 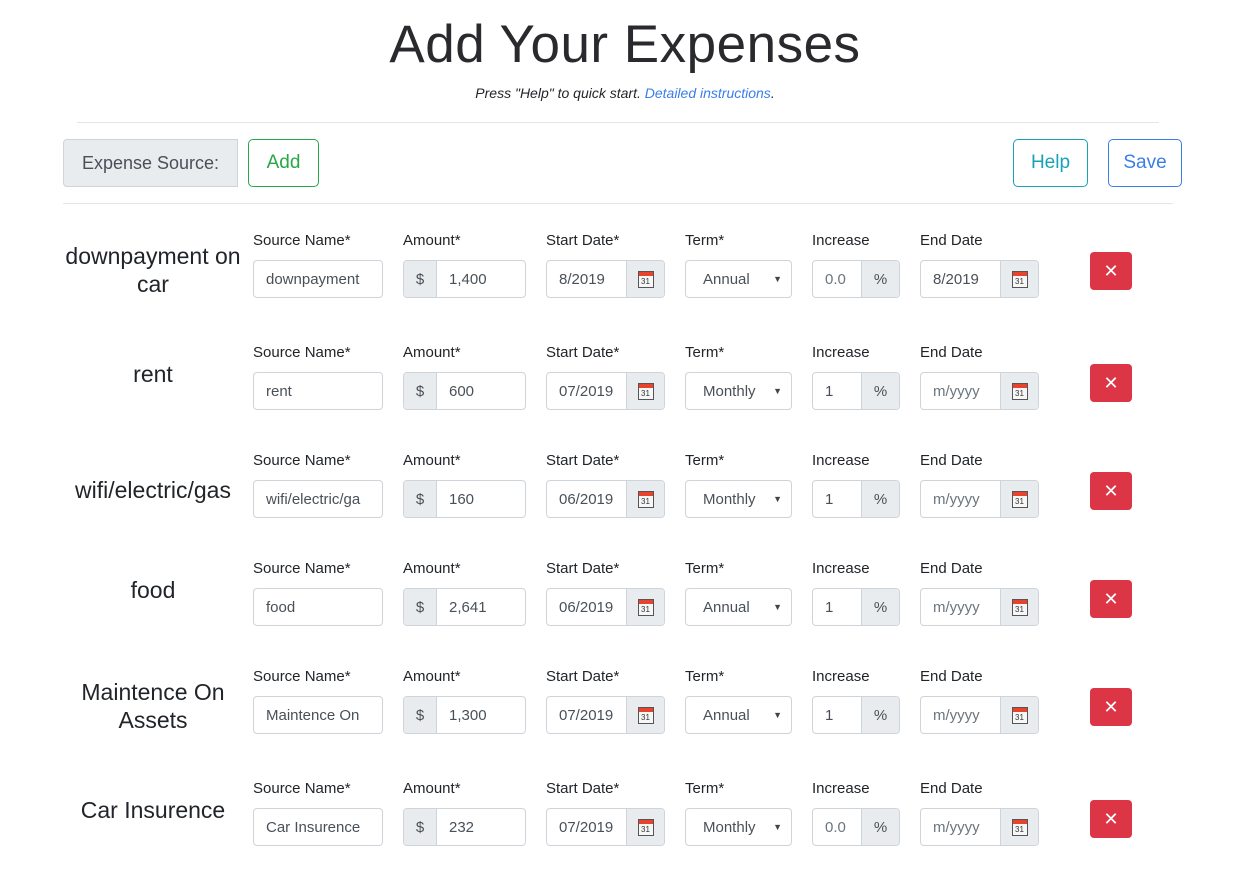 What do you see at coordinates (464, 391) in the screenshot?
I see `amount-input: $ 600` at bounding box center [464, 391].